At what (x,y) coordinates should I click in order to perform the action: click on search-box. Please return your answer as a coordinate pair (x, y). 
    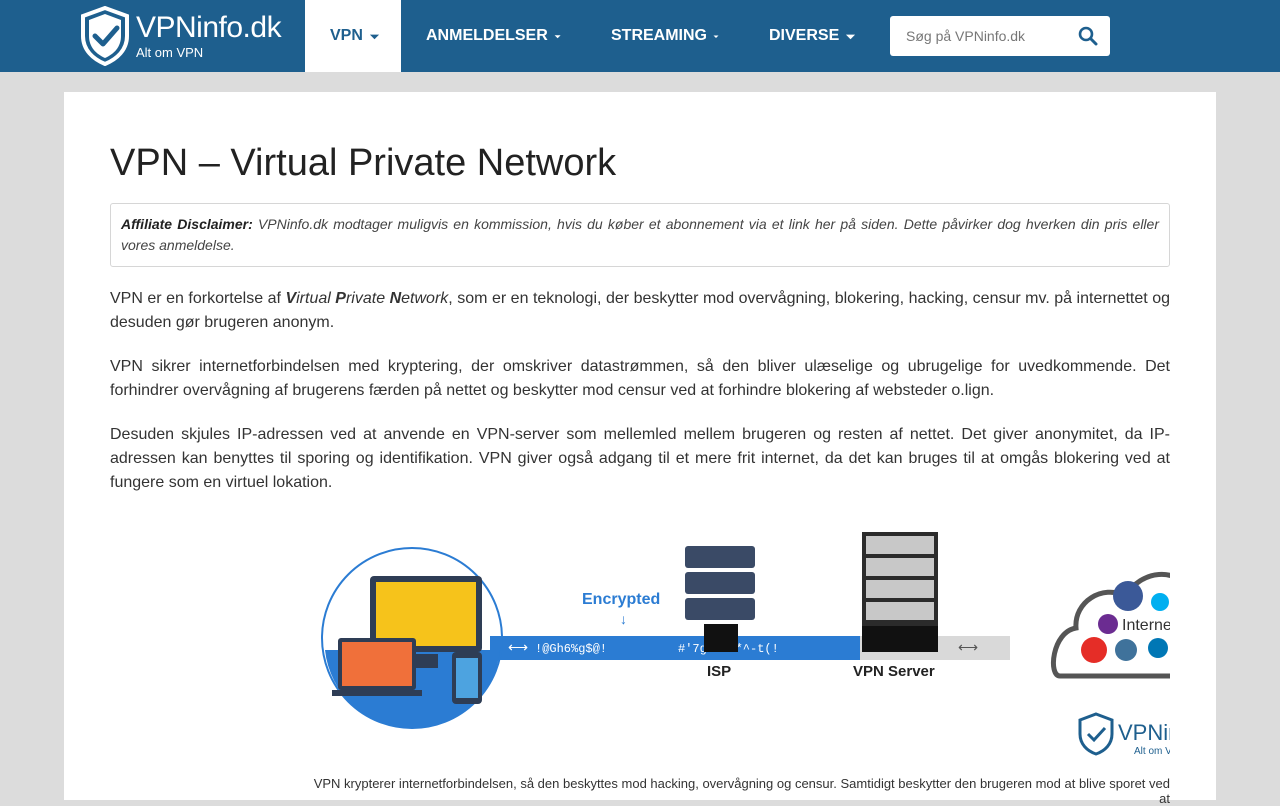
    Looking at the image, I should click on (1000, 36).